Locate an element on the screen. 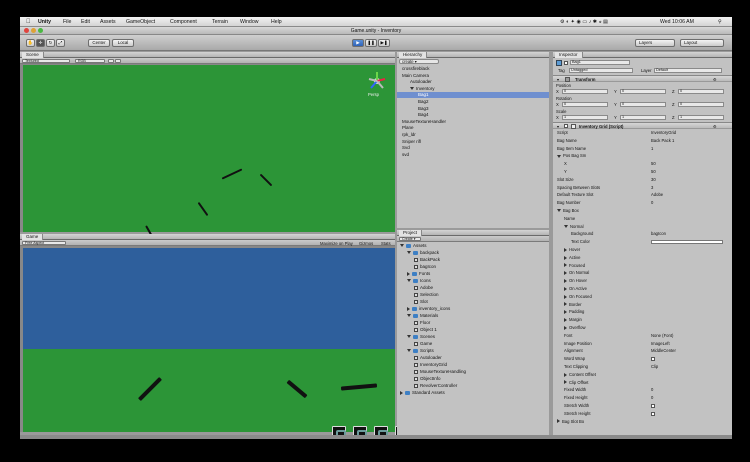 The image size is (750, 462). inspector-field-value: 30 is located at coordinates (689, 180).